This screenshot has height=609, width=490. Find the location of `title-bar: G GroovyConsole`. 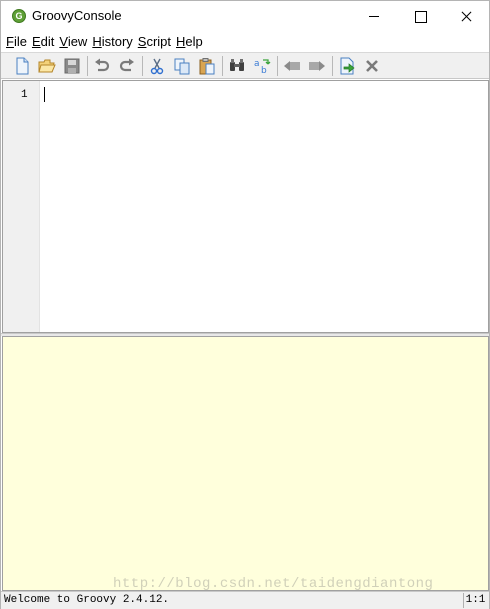

title-bar: G GroovyConsole is located at coordinates (245, 16).